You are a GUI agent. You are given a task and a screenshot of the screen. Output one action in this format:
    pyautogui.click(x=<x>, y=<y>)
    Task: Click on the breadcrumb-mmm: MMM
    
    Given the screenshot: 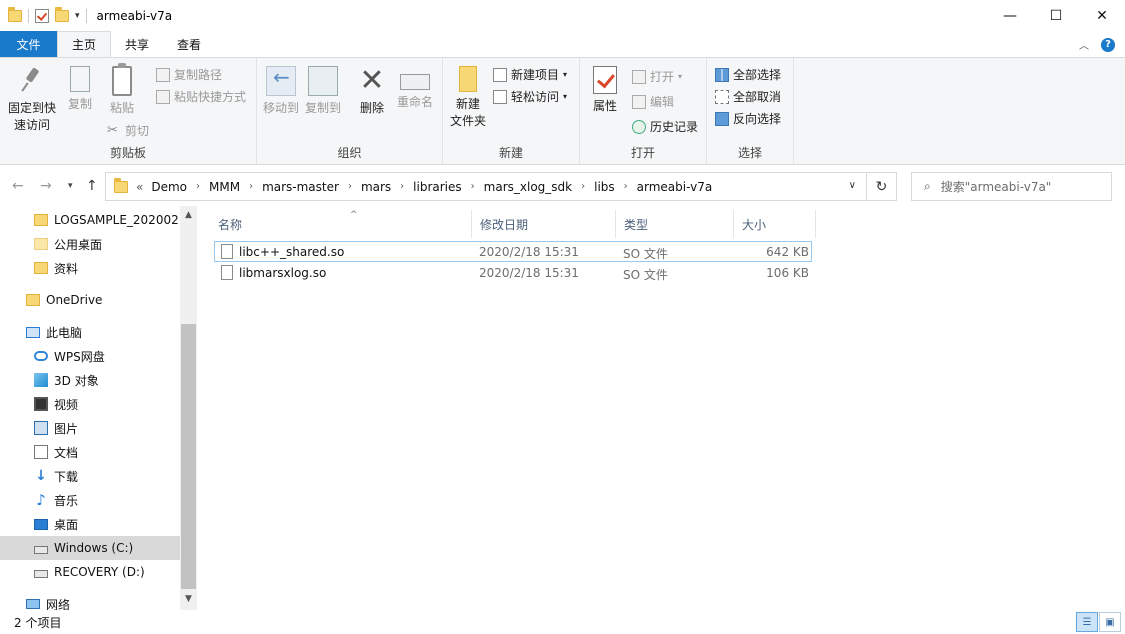 What is the action you would take?
    pyautogui.click(x=224, y=187)
    